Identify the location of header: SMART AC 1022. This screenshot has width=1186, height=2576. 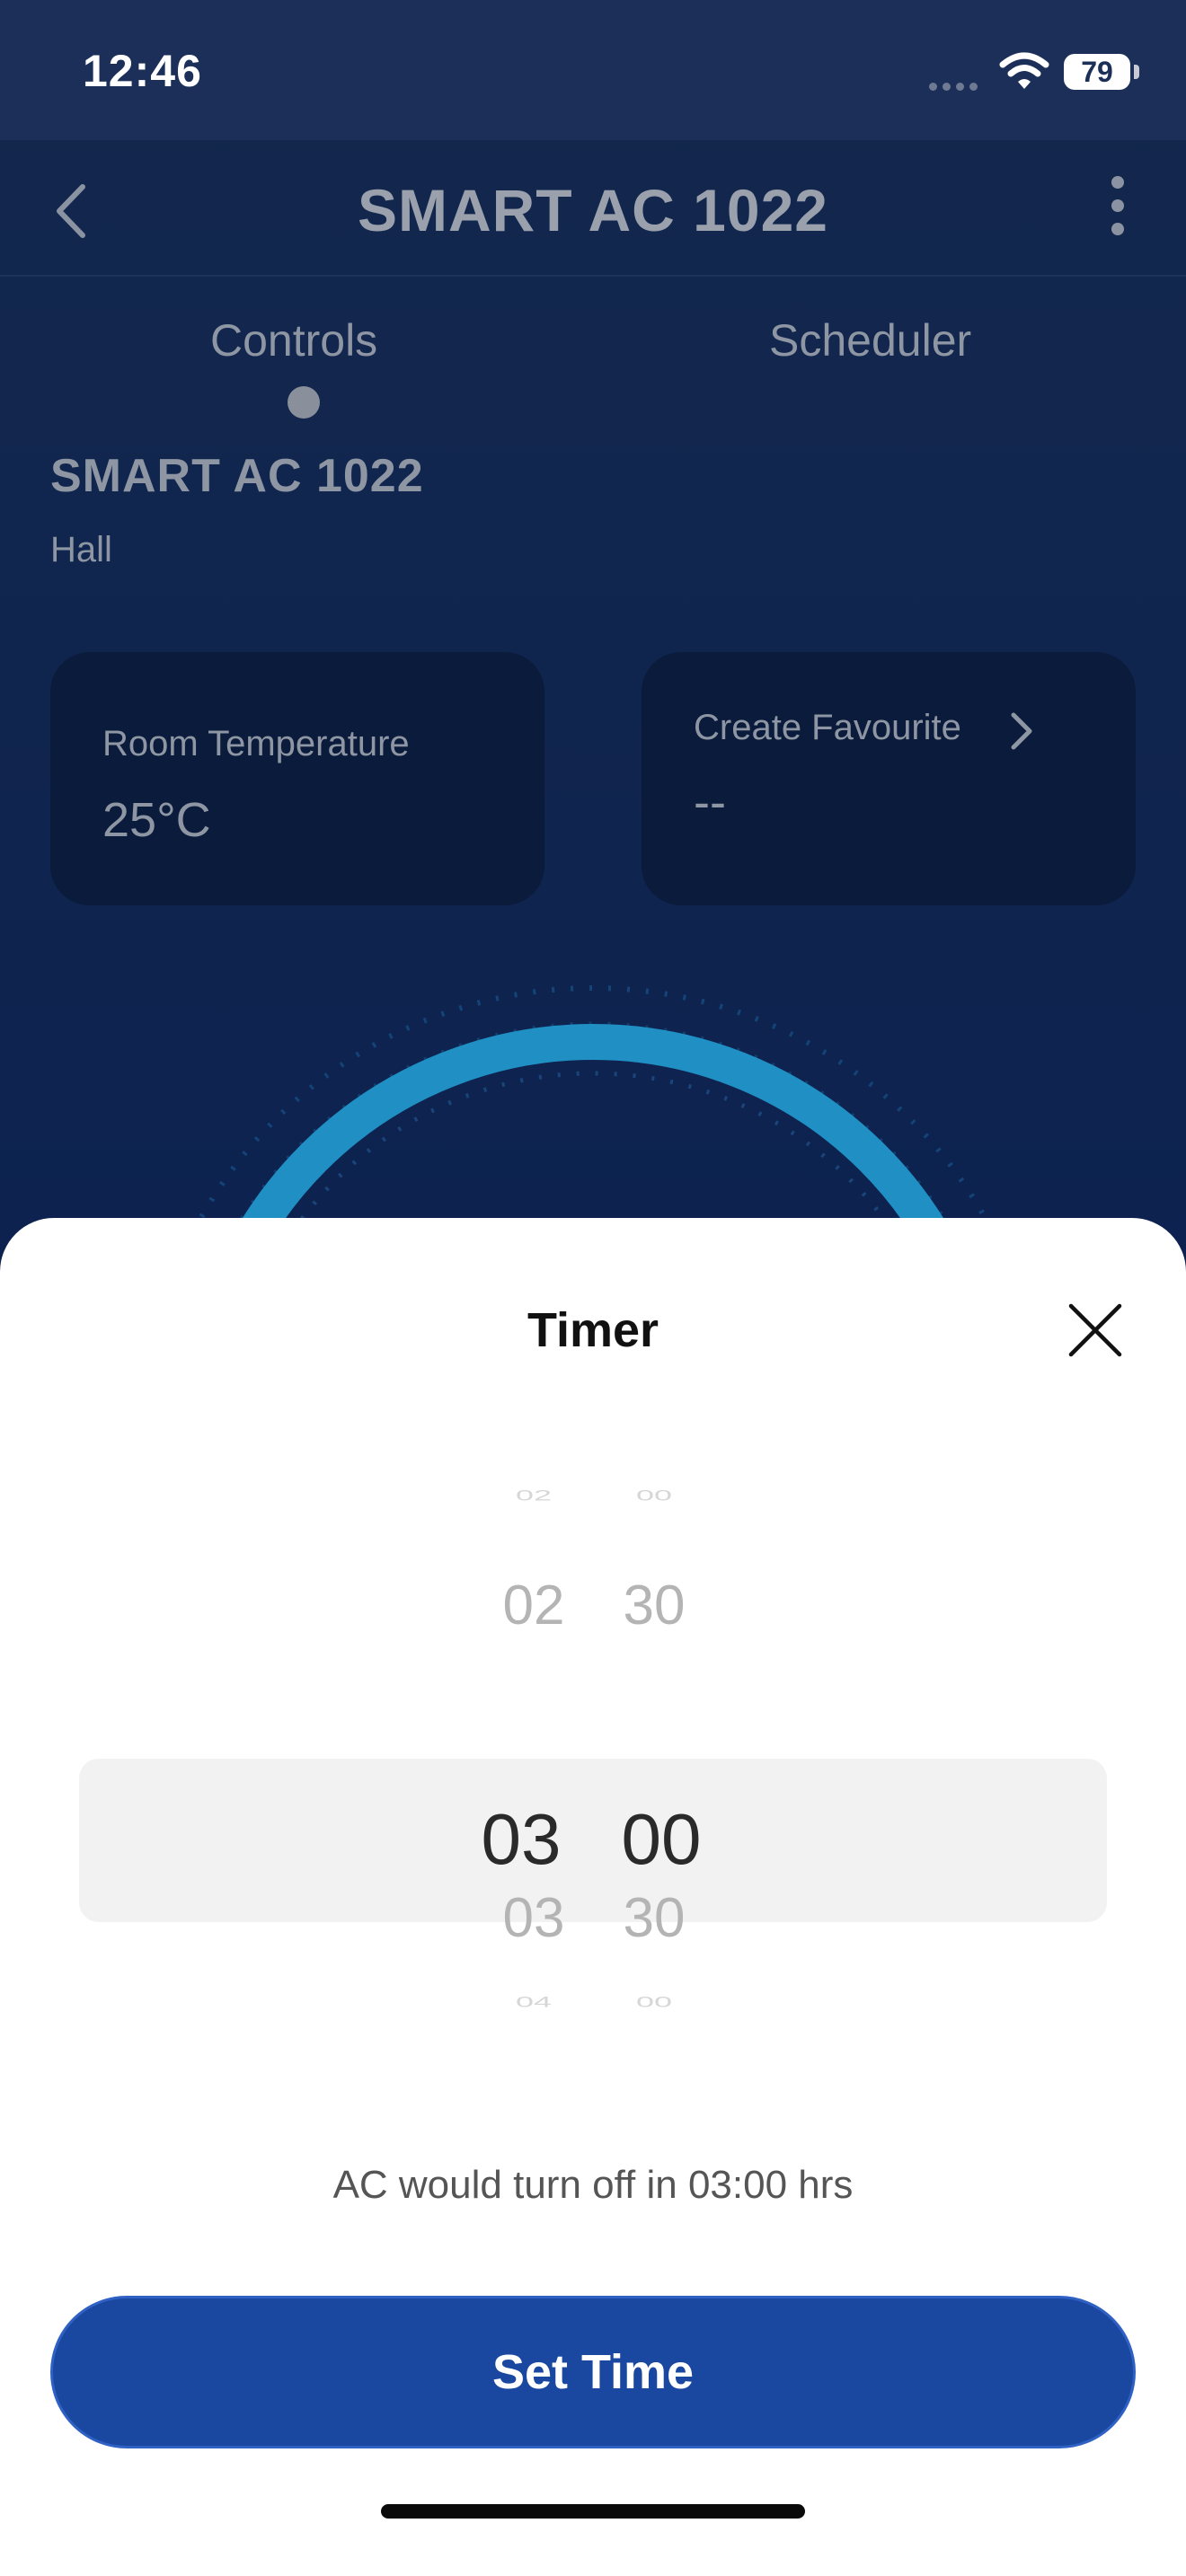
(593, 208).